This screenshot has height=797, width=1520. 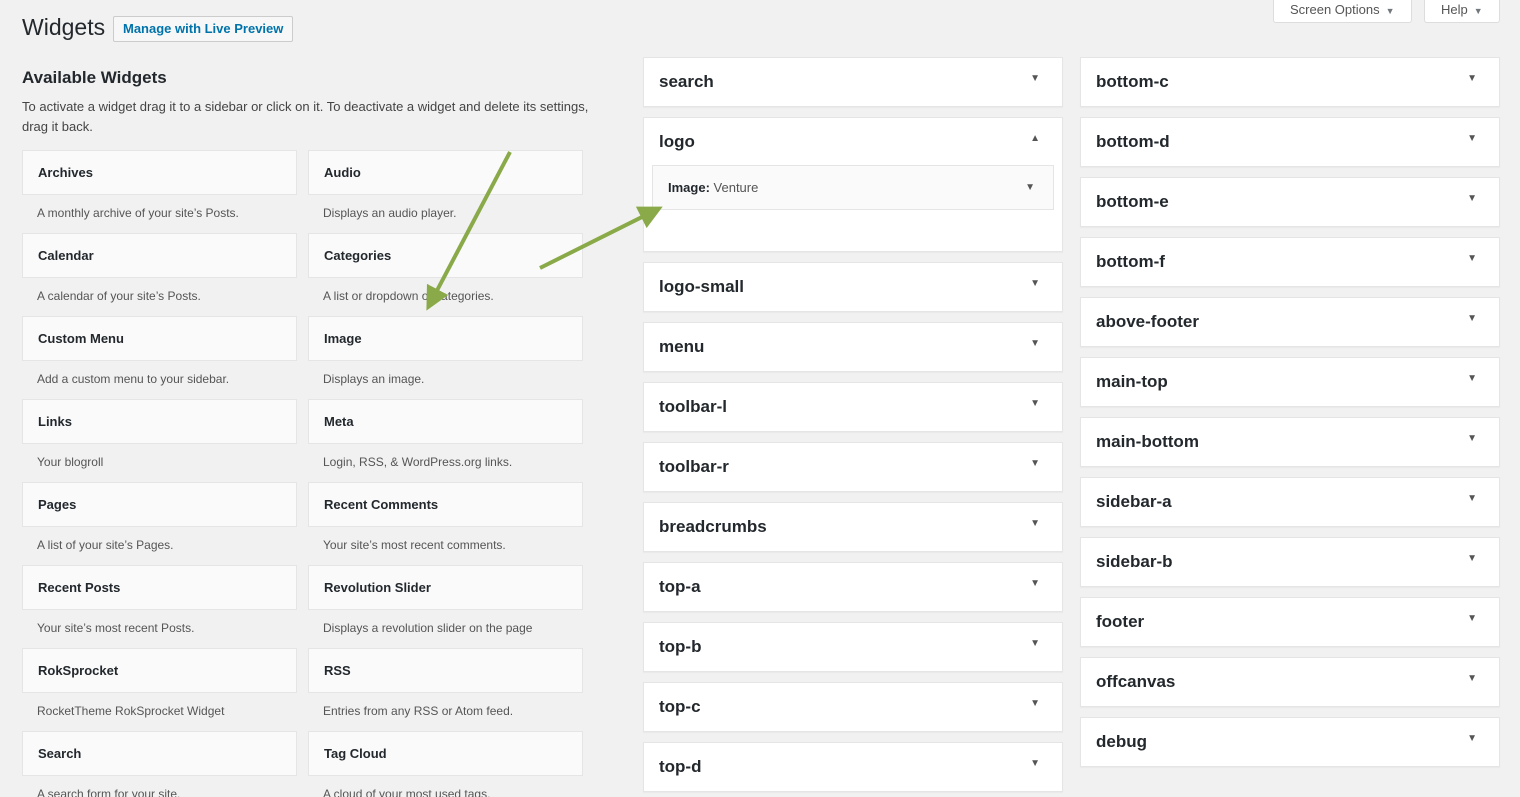 I want to click on live-preview-button: Manage with Live Preview, so click(x=203, y=29).